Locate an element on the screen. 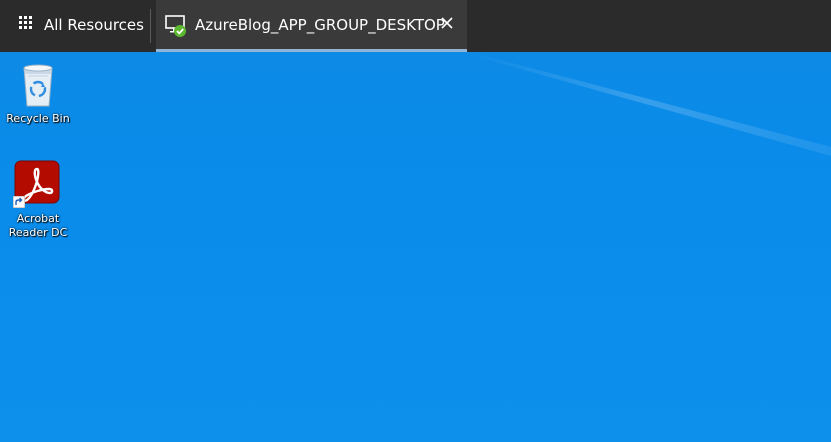 This screenshot has width=831, height=442. all-resources-button: All Resources is located at coordinates (75, 26).